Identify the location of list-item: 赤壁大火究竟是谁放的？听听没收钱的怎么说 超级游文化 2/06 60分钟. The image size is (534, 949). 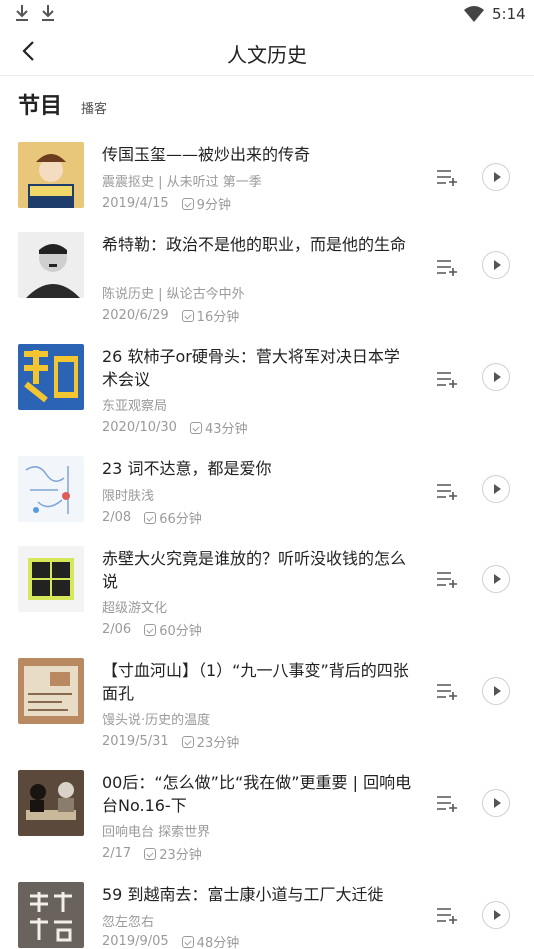
(267, 590).